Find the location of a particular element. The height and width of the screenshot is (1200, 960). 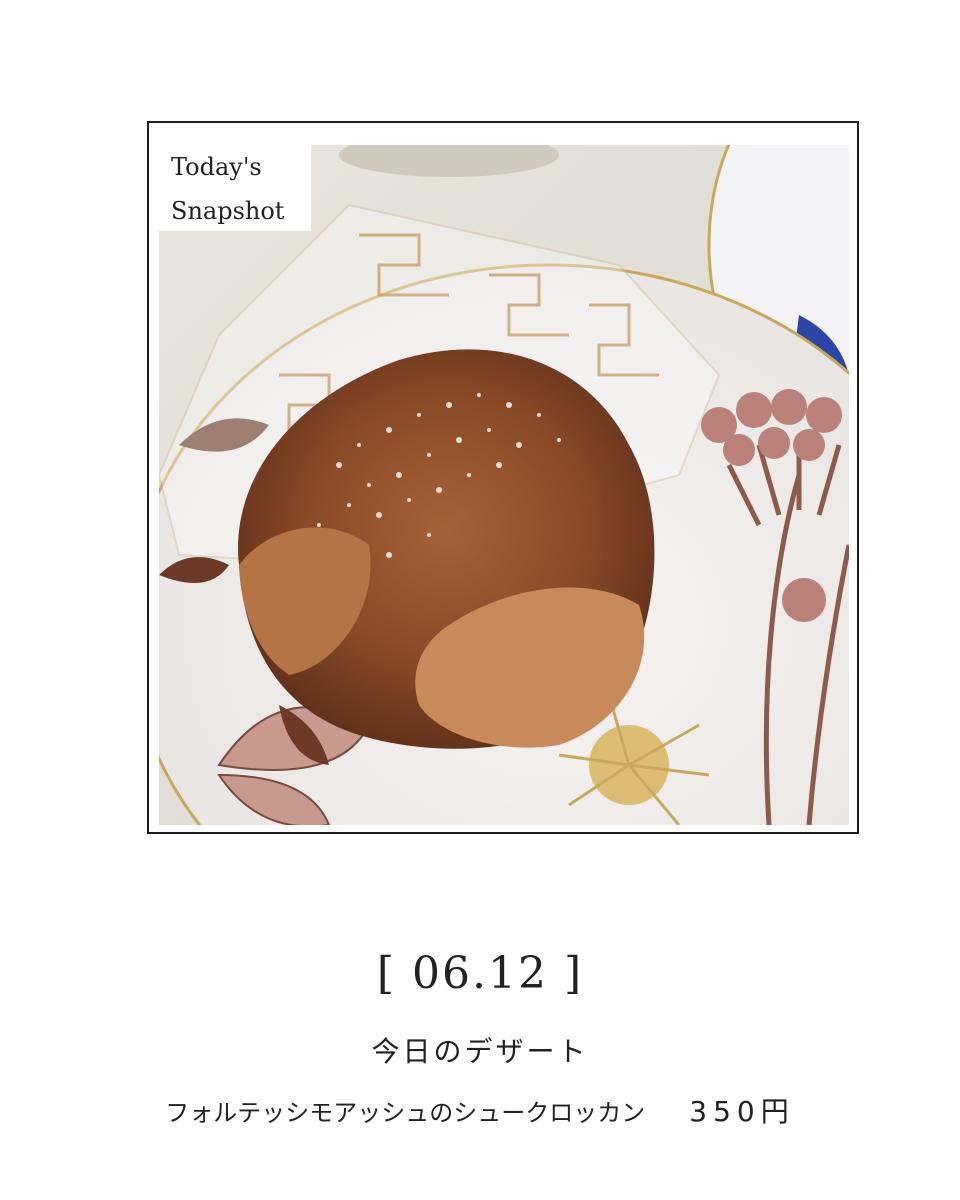

item-name: フォルテッシモアッシュのシュークロッカン is located at coordinates (405, 1113).